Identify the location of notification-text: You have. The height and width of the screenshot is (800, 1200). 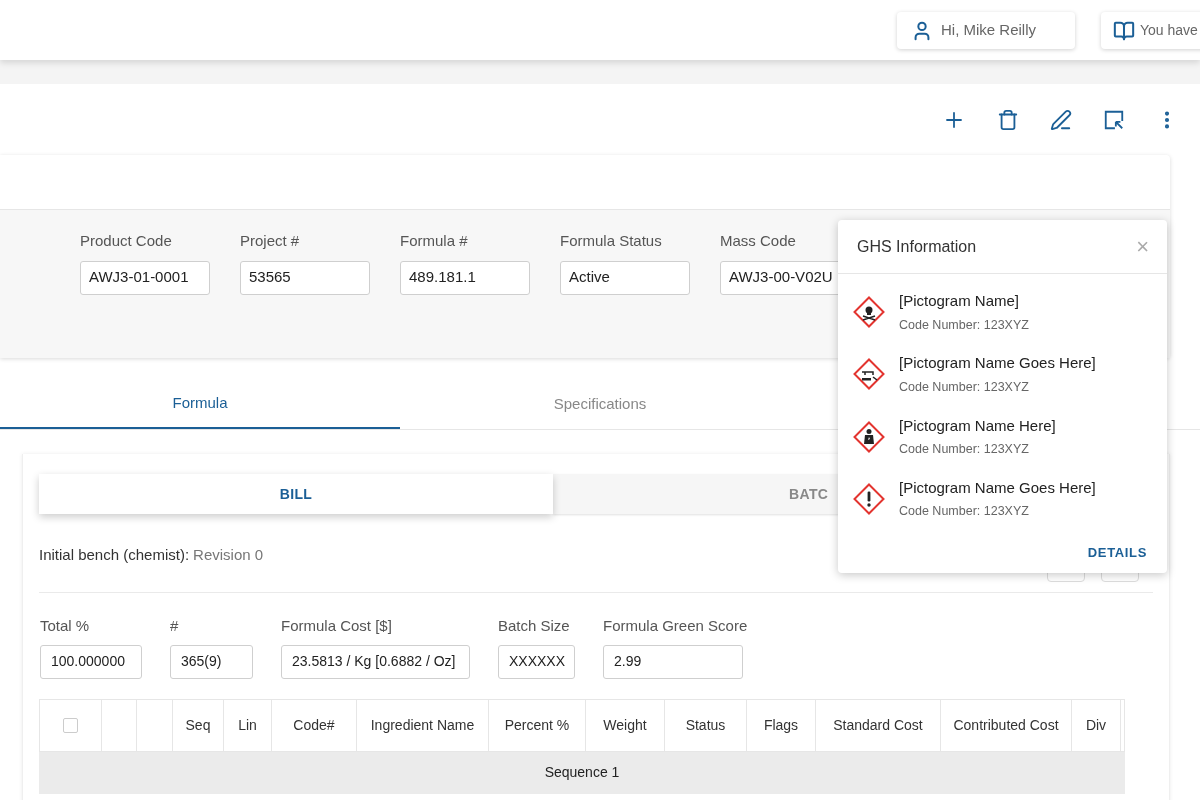
(1169, 30).